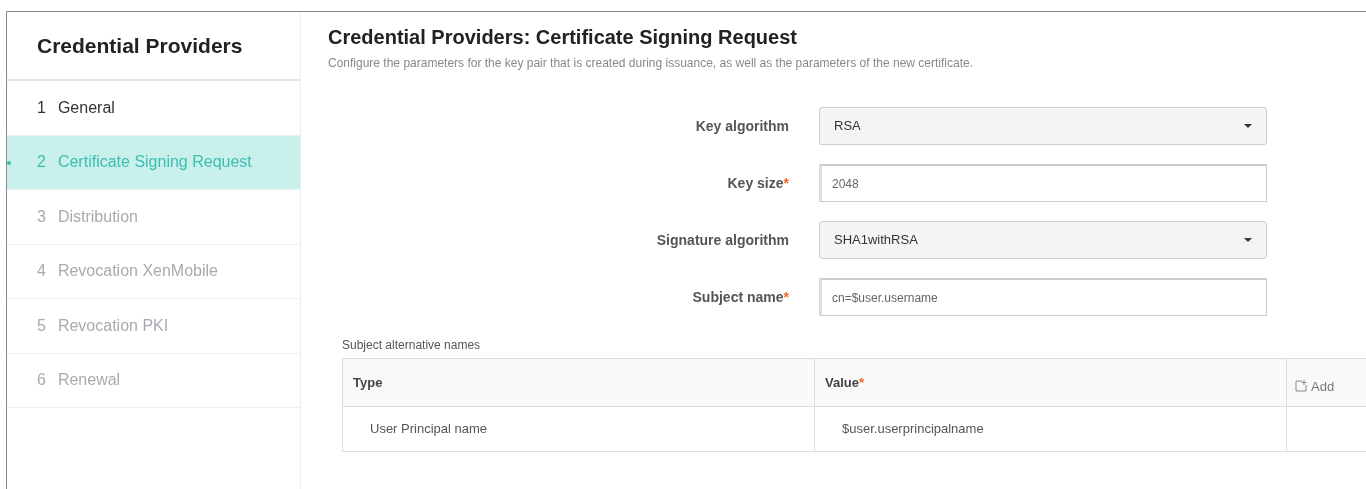  I want to click on field-label: Key size, so click(755, 183).